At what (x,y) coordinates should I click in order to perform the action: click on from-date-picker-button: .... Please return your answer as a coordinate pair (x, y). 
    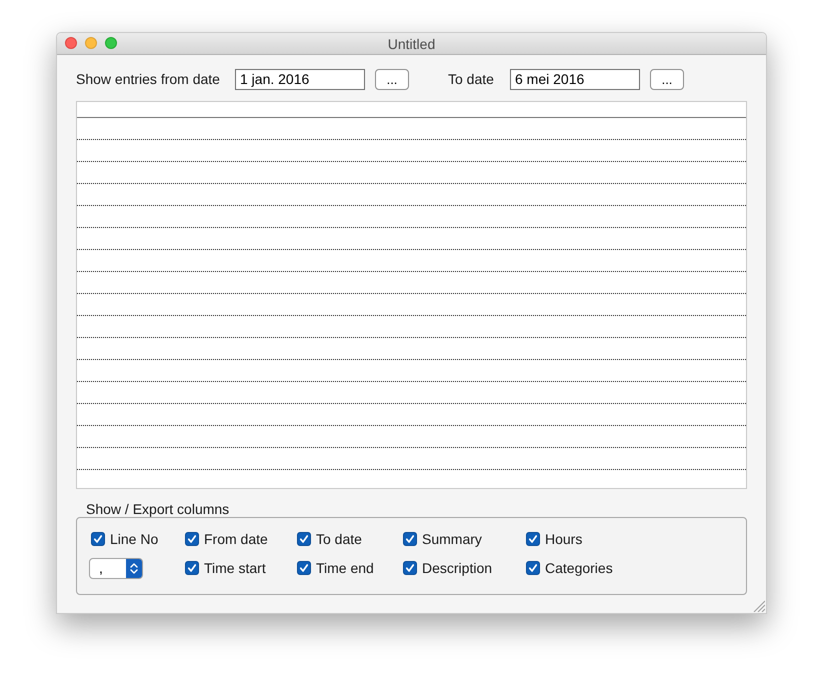
    Looking at the image, I should click on (392, 79).